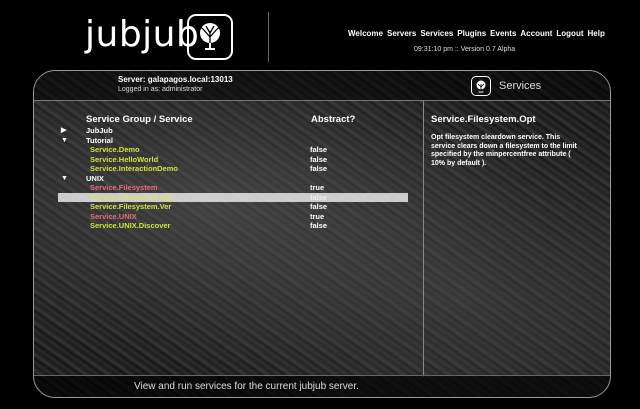  Describe the element at coordinates (233, 160) in the screenshot. I see `service-row: Service.HelloWorld false` at that location.